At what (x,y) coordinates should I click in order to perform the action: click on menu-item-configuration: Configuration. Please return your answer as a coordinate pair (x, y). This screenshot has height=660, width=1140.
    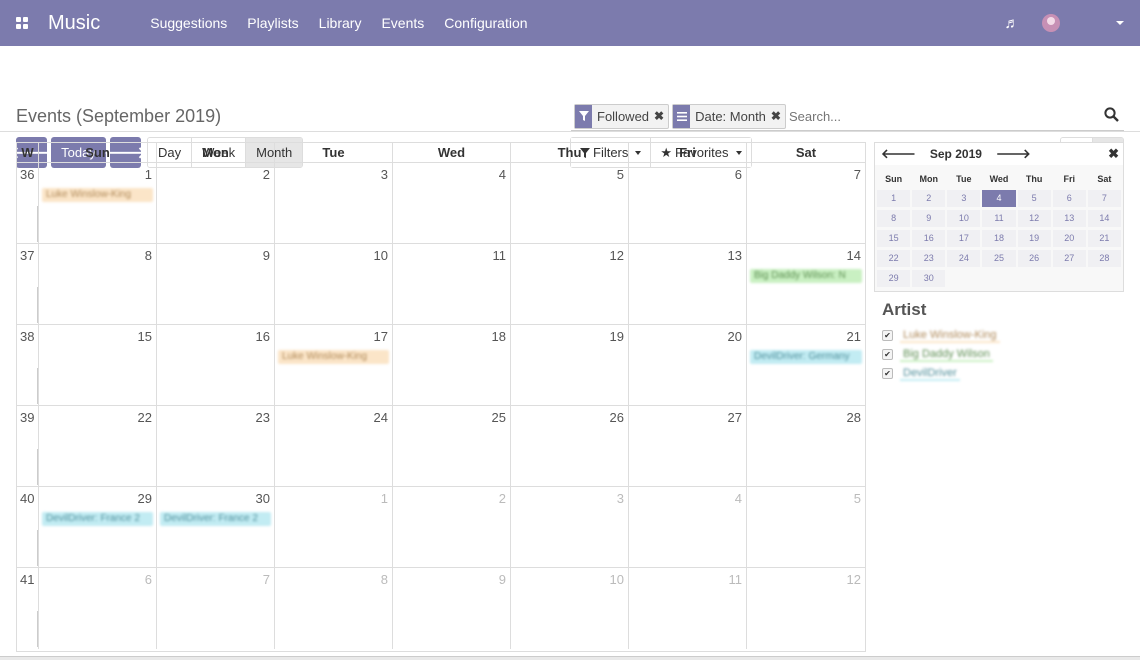
    Looking at the image, I should click on (485, 23).